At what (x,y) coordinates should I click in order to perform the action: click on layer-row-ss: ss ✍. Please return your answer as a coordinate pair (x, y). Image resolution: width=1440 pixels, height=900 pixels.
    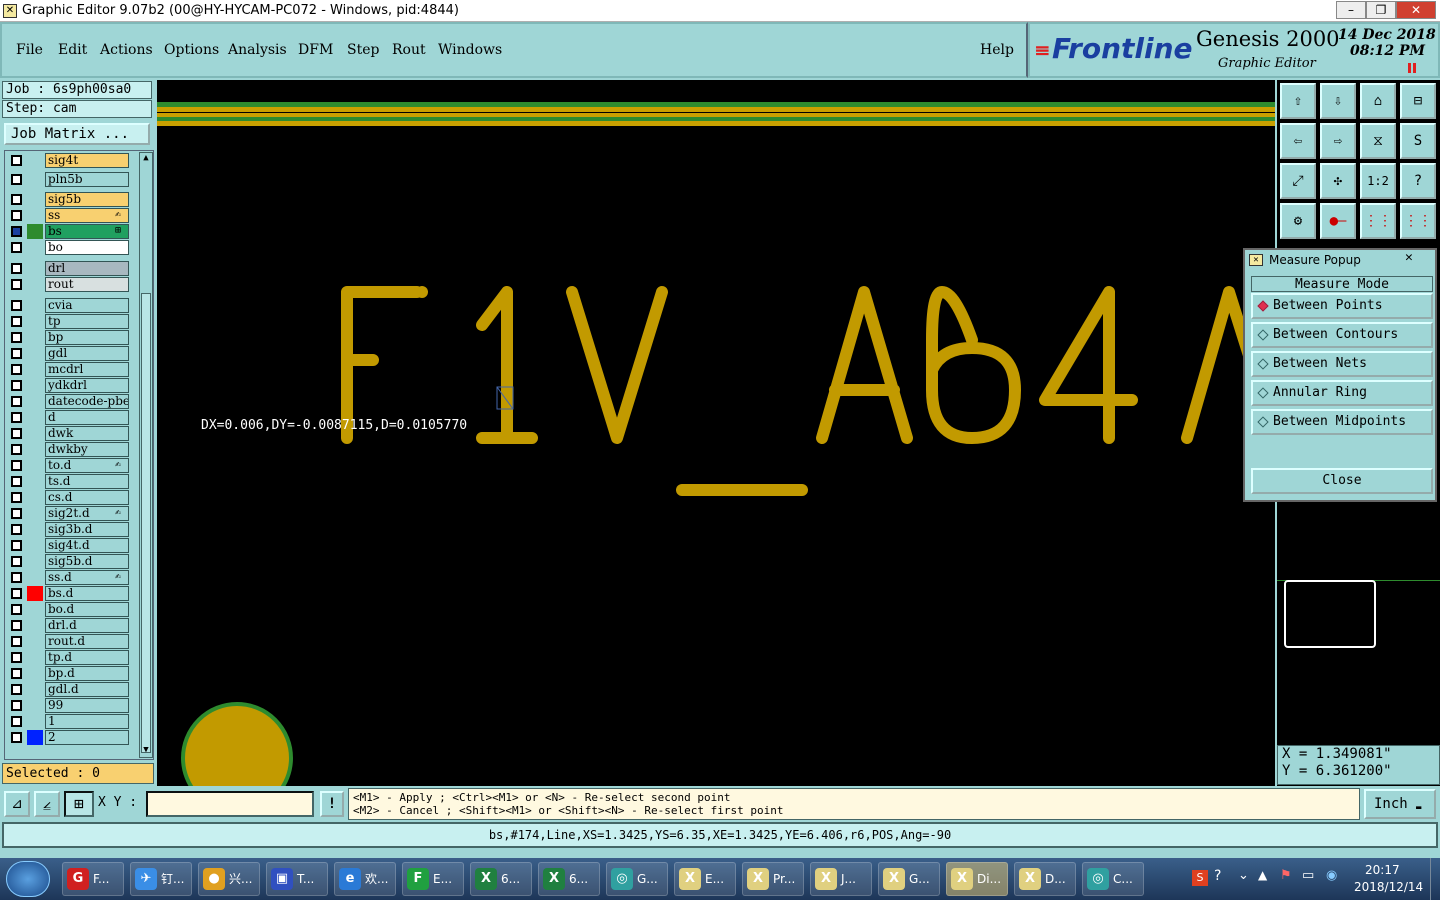
    Looking at the image, I should click on (68, 215).